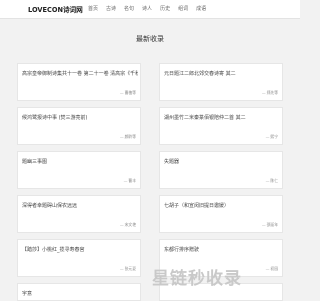 This screenshot has height=301, width=320. What do you see at coordinates (129, 8) in the screenshot?
I see `nav-quotes: 名句` at bounding box center [129, 8].